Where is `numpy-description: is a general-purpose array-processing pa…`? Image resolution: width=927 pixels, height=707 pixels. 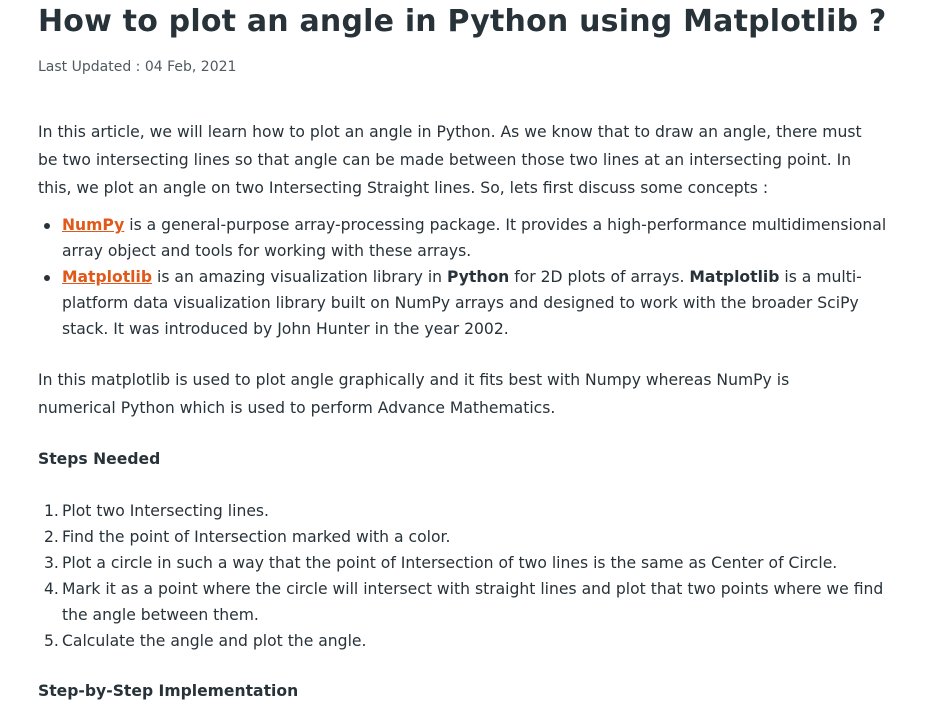 numpy-description: is a general-purpose array-processing pa… is located at coordinates (474, 238).